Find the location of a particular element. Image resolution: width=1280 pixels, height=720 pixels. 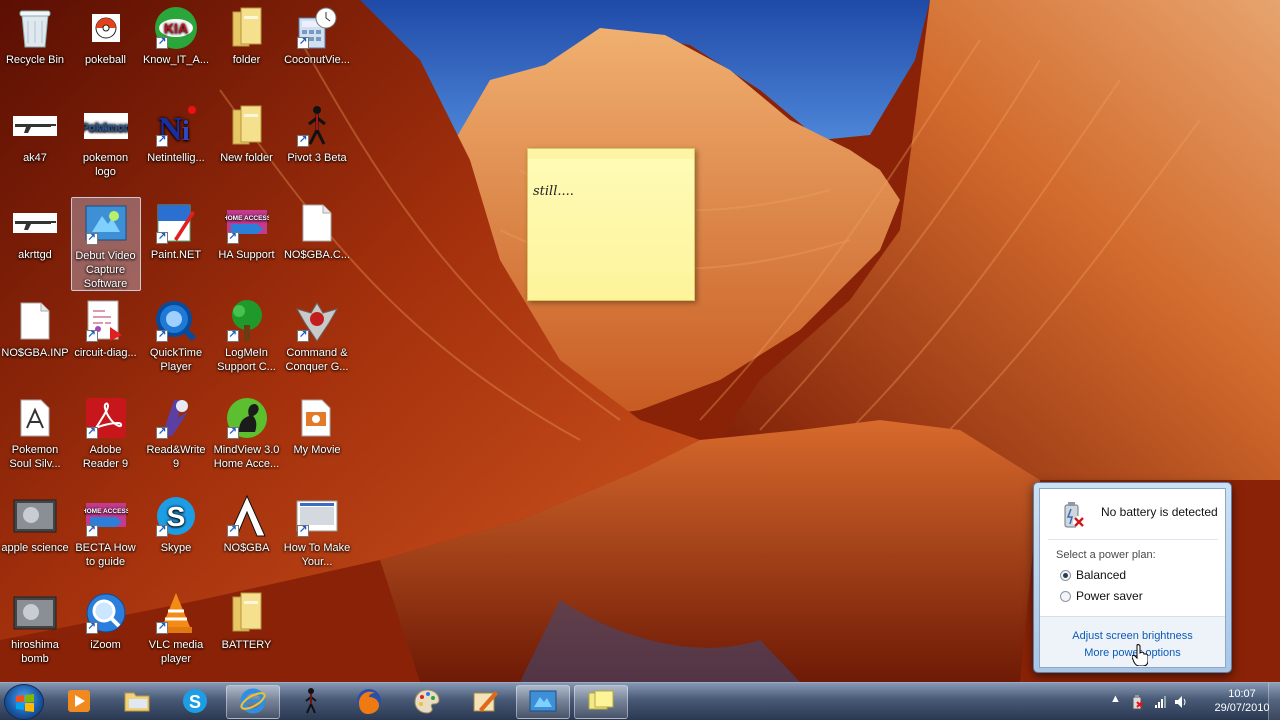

document-icon is located at coordinates (35, 321).